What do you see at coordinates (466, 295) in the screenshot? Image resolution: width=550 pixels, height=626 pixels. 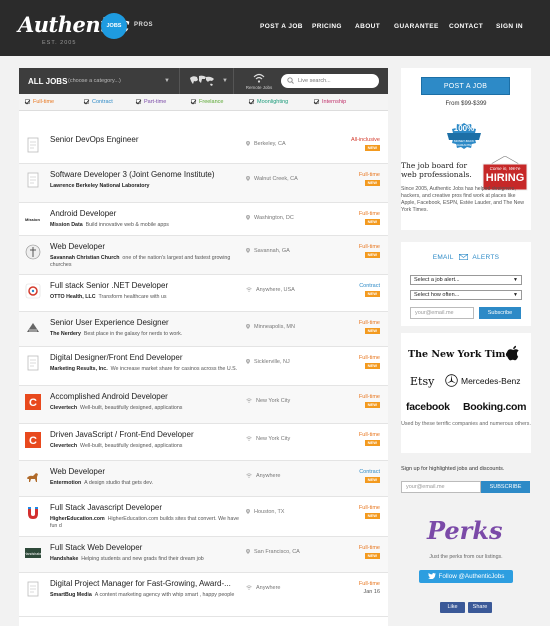 I see `frequency-select: Select how often... ▼` at bounding box center [466, 295].